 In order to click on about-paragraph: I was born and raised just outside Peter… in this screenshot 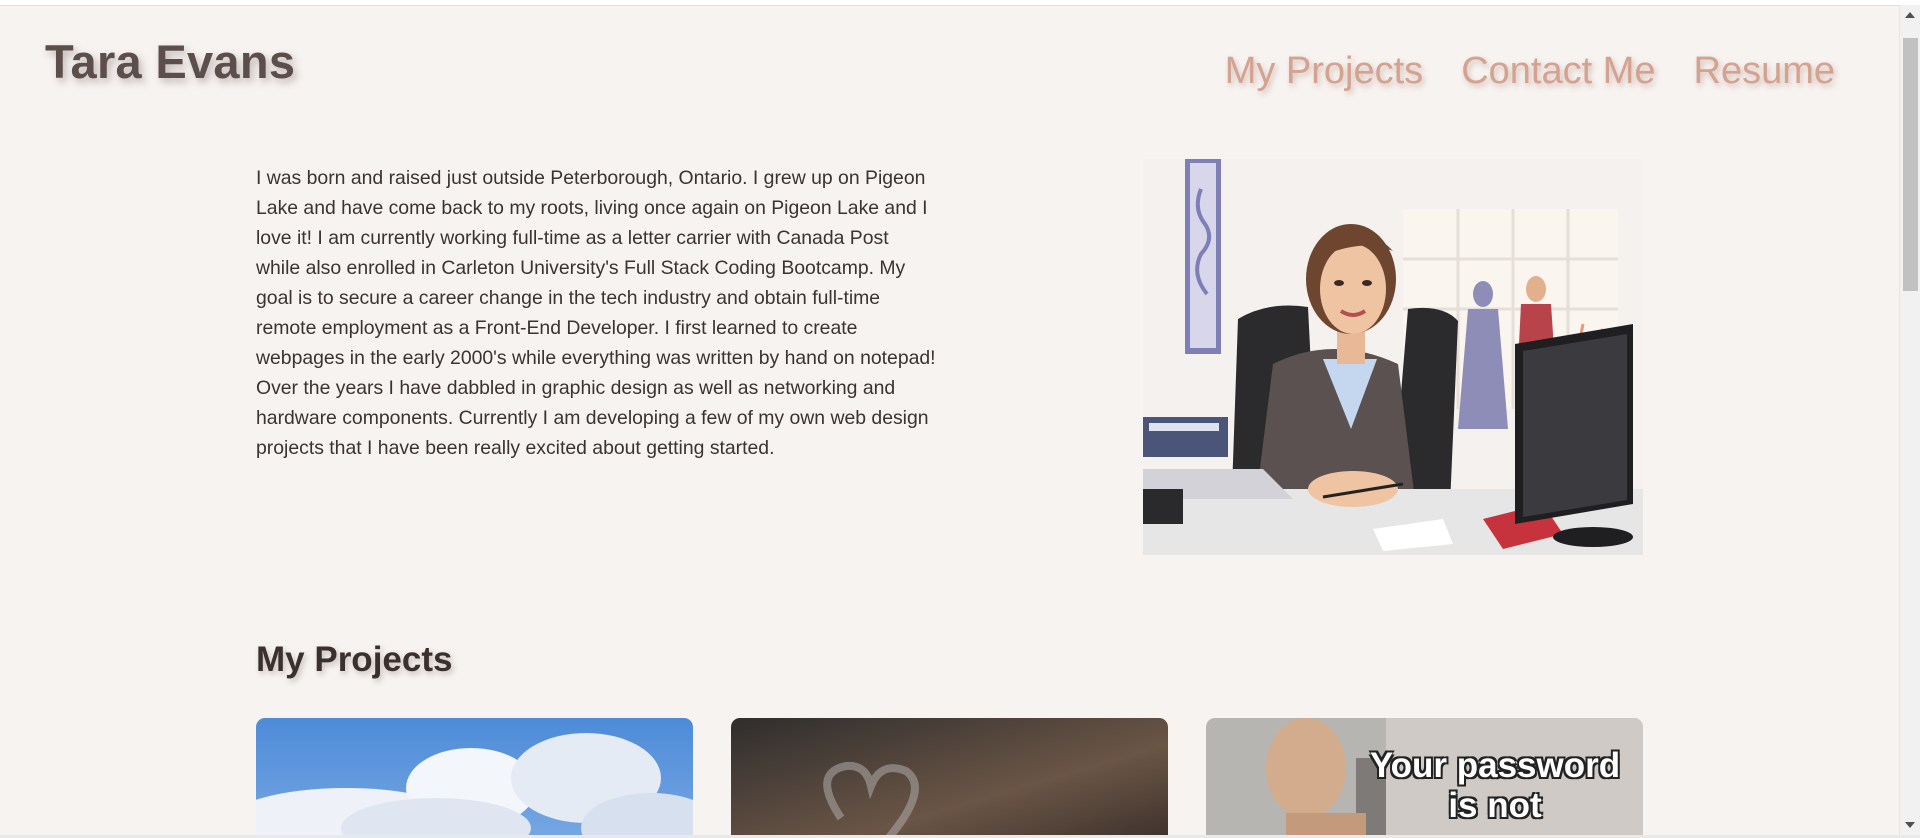, I will do `click(596, 313)`.